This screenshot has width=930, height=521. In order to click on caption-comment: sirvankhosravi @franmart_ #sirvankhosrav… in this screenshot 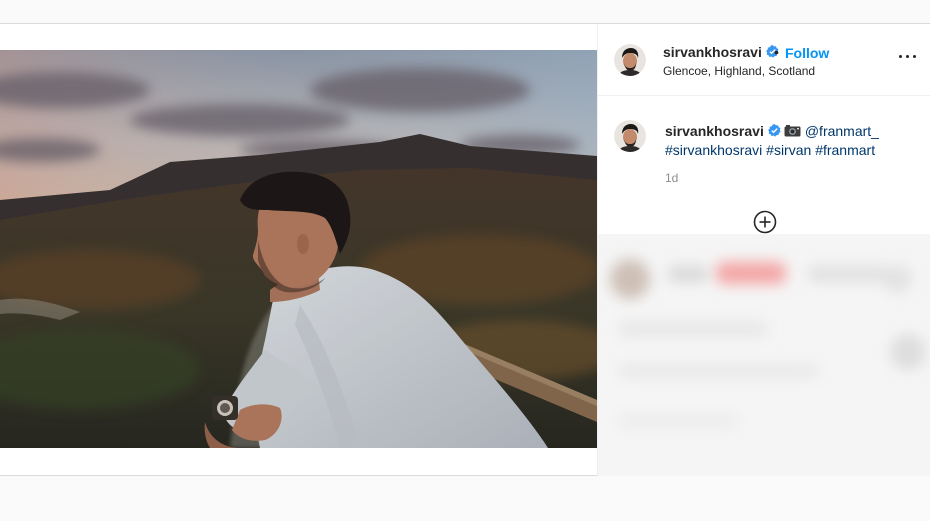, I will do `click(764, 166)`.